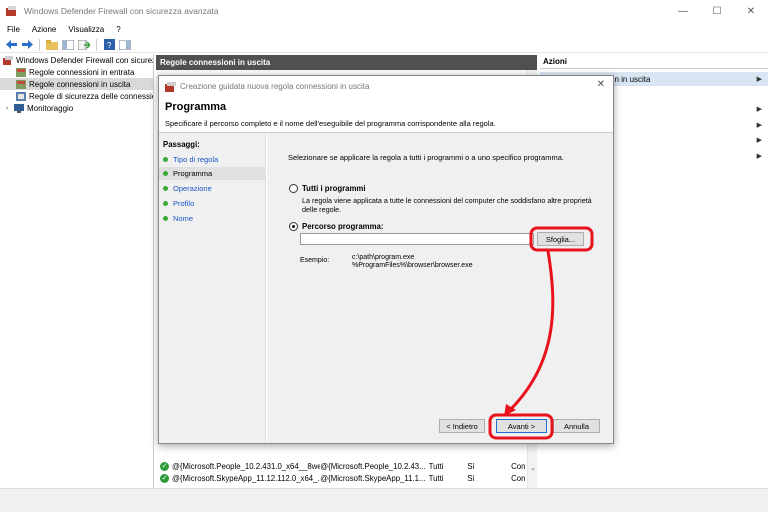 The image size is (768, 512). Describe the element at coordinates (384, 506) in the screenshot. I see `status-bar` at that location.